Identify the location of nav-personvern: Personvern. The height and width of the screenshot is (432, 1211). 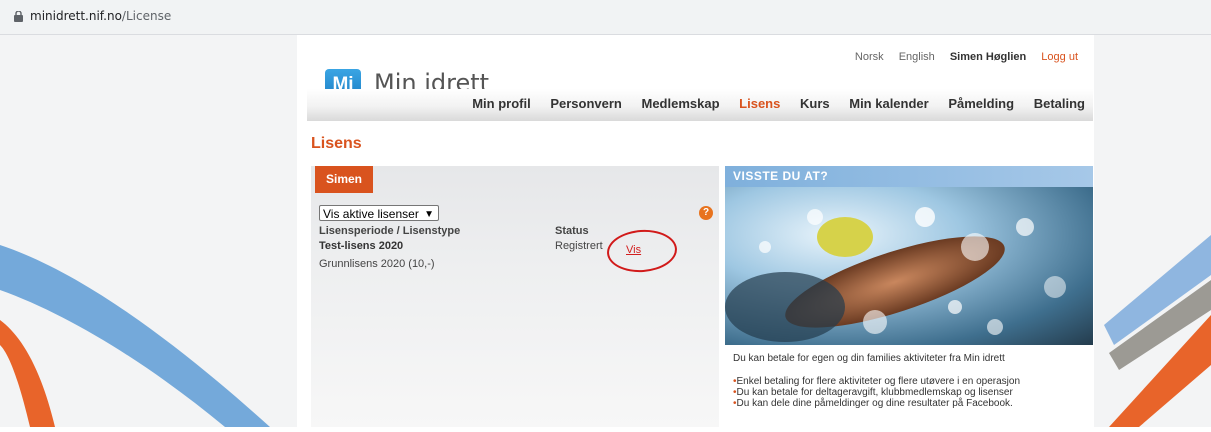
(586, 103).